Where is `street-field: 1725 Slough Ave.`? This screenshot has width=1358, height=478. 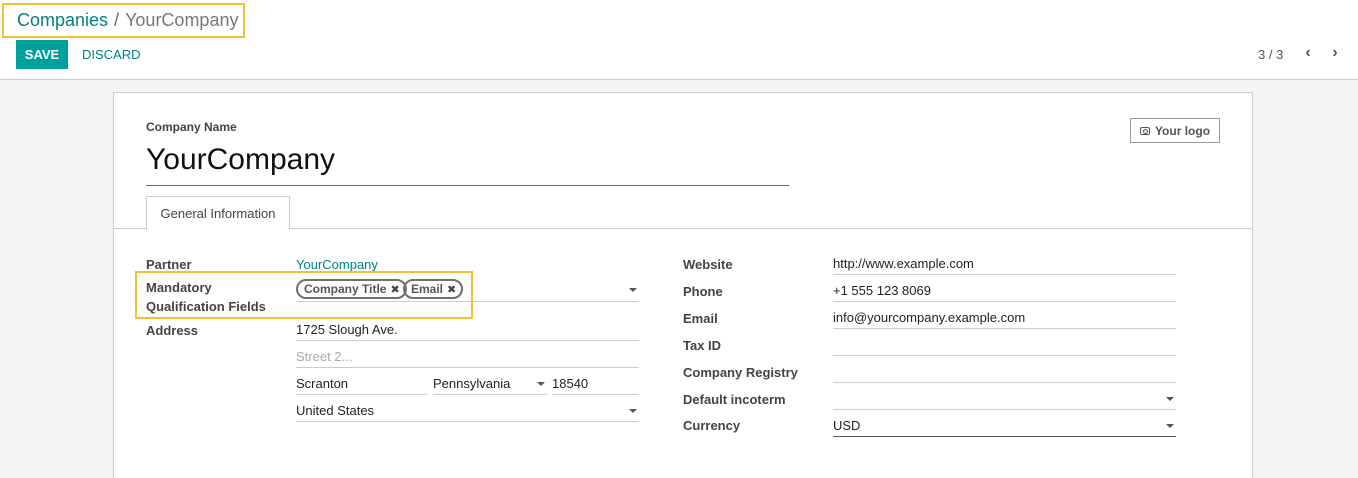
street-field: 1725 Slough Ave. is located at coordinates (467, 329).